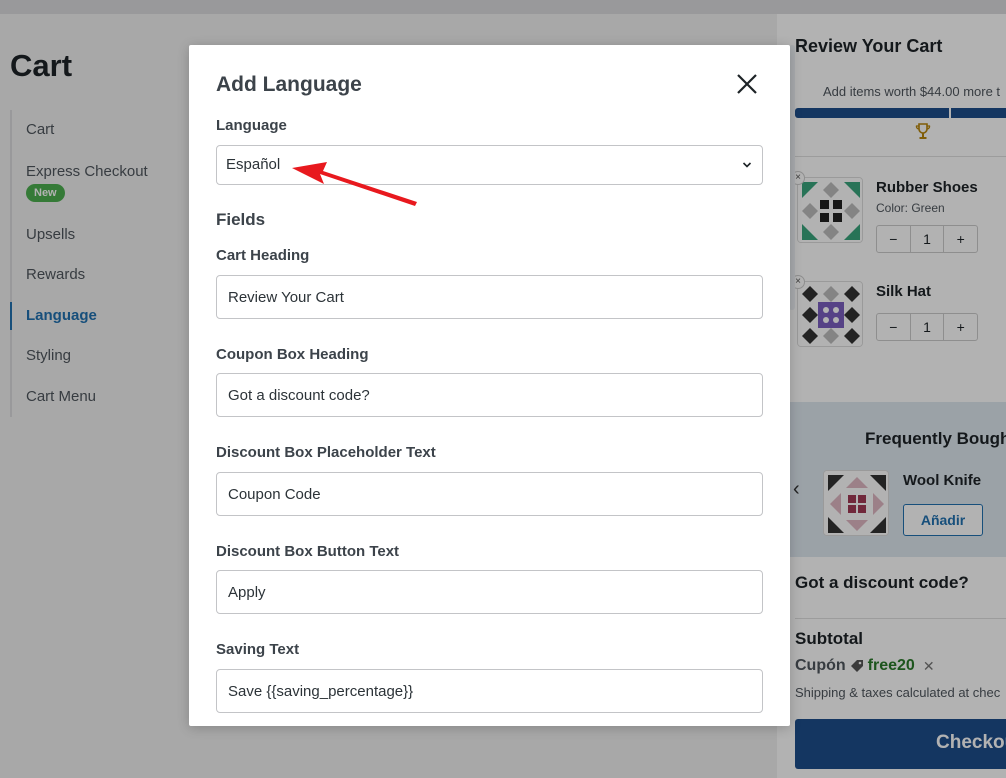 Image resolution: width=1006 pixels, height=778 pixels. What do you see at coordinates (747, 165) in the screenshot?
I see `chevron-down-icon` at bounding box center [747, 165].